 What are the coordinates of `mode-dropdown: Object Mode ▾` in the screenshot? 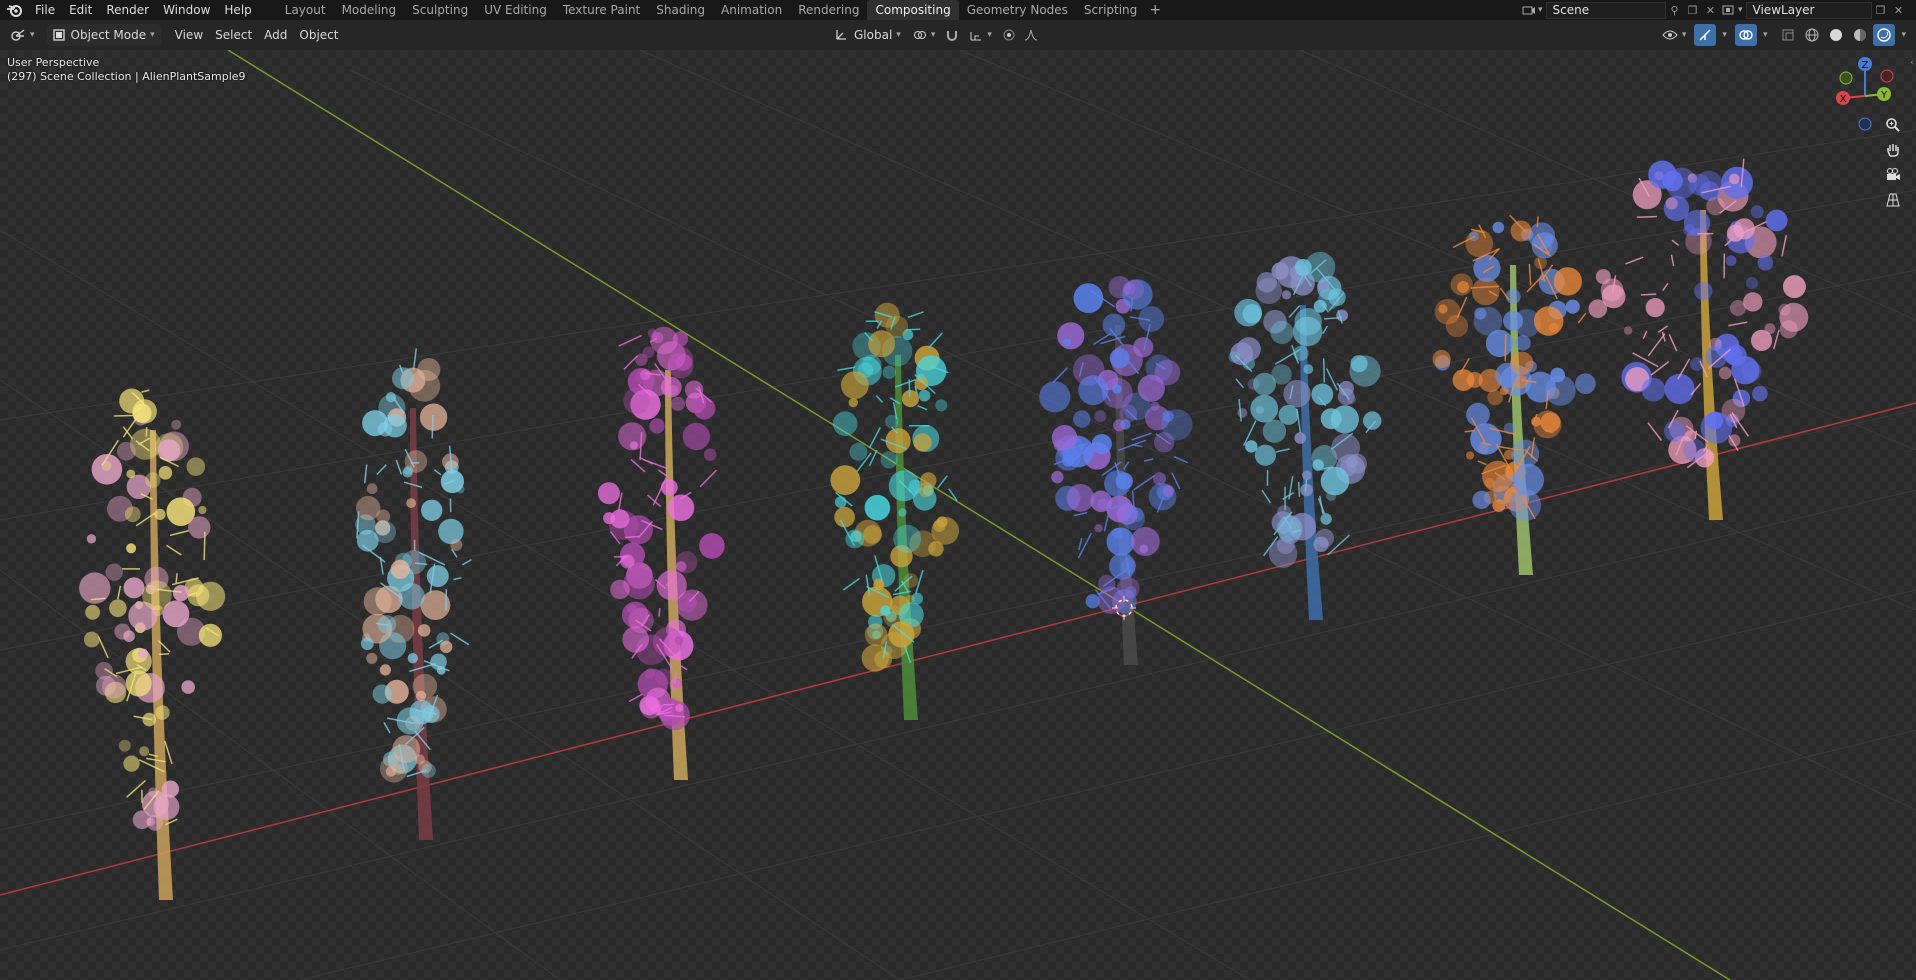 It's located at (103, 35).